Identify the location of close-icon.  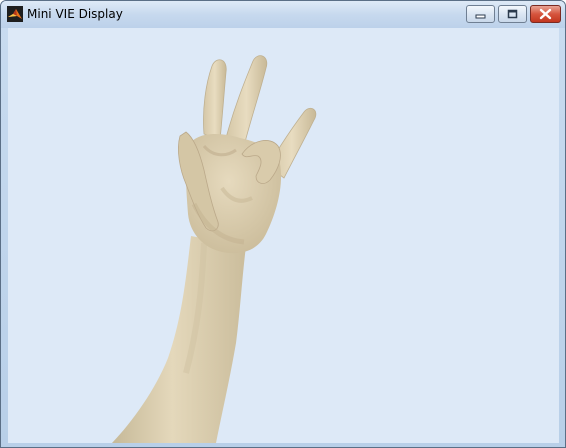
(545, 14).